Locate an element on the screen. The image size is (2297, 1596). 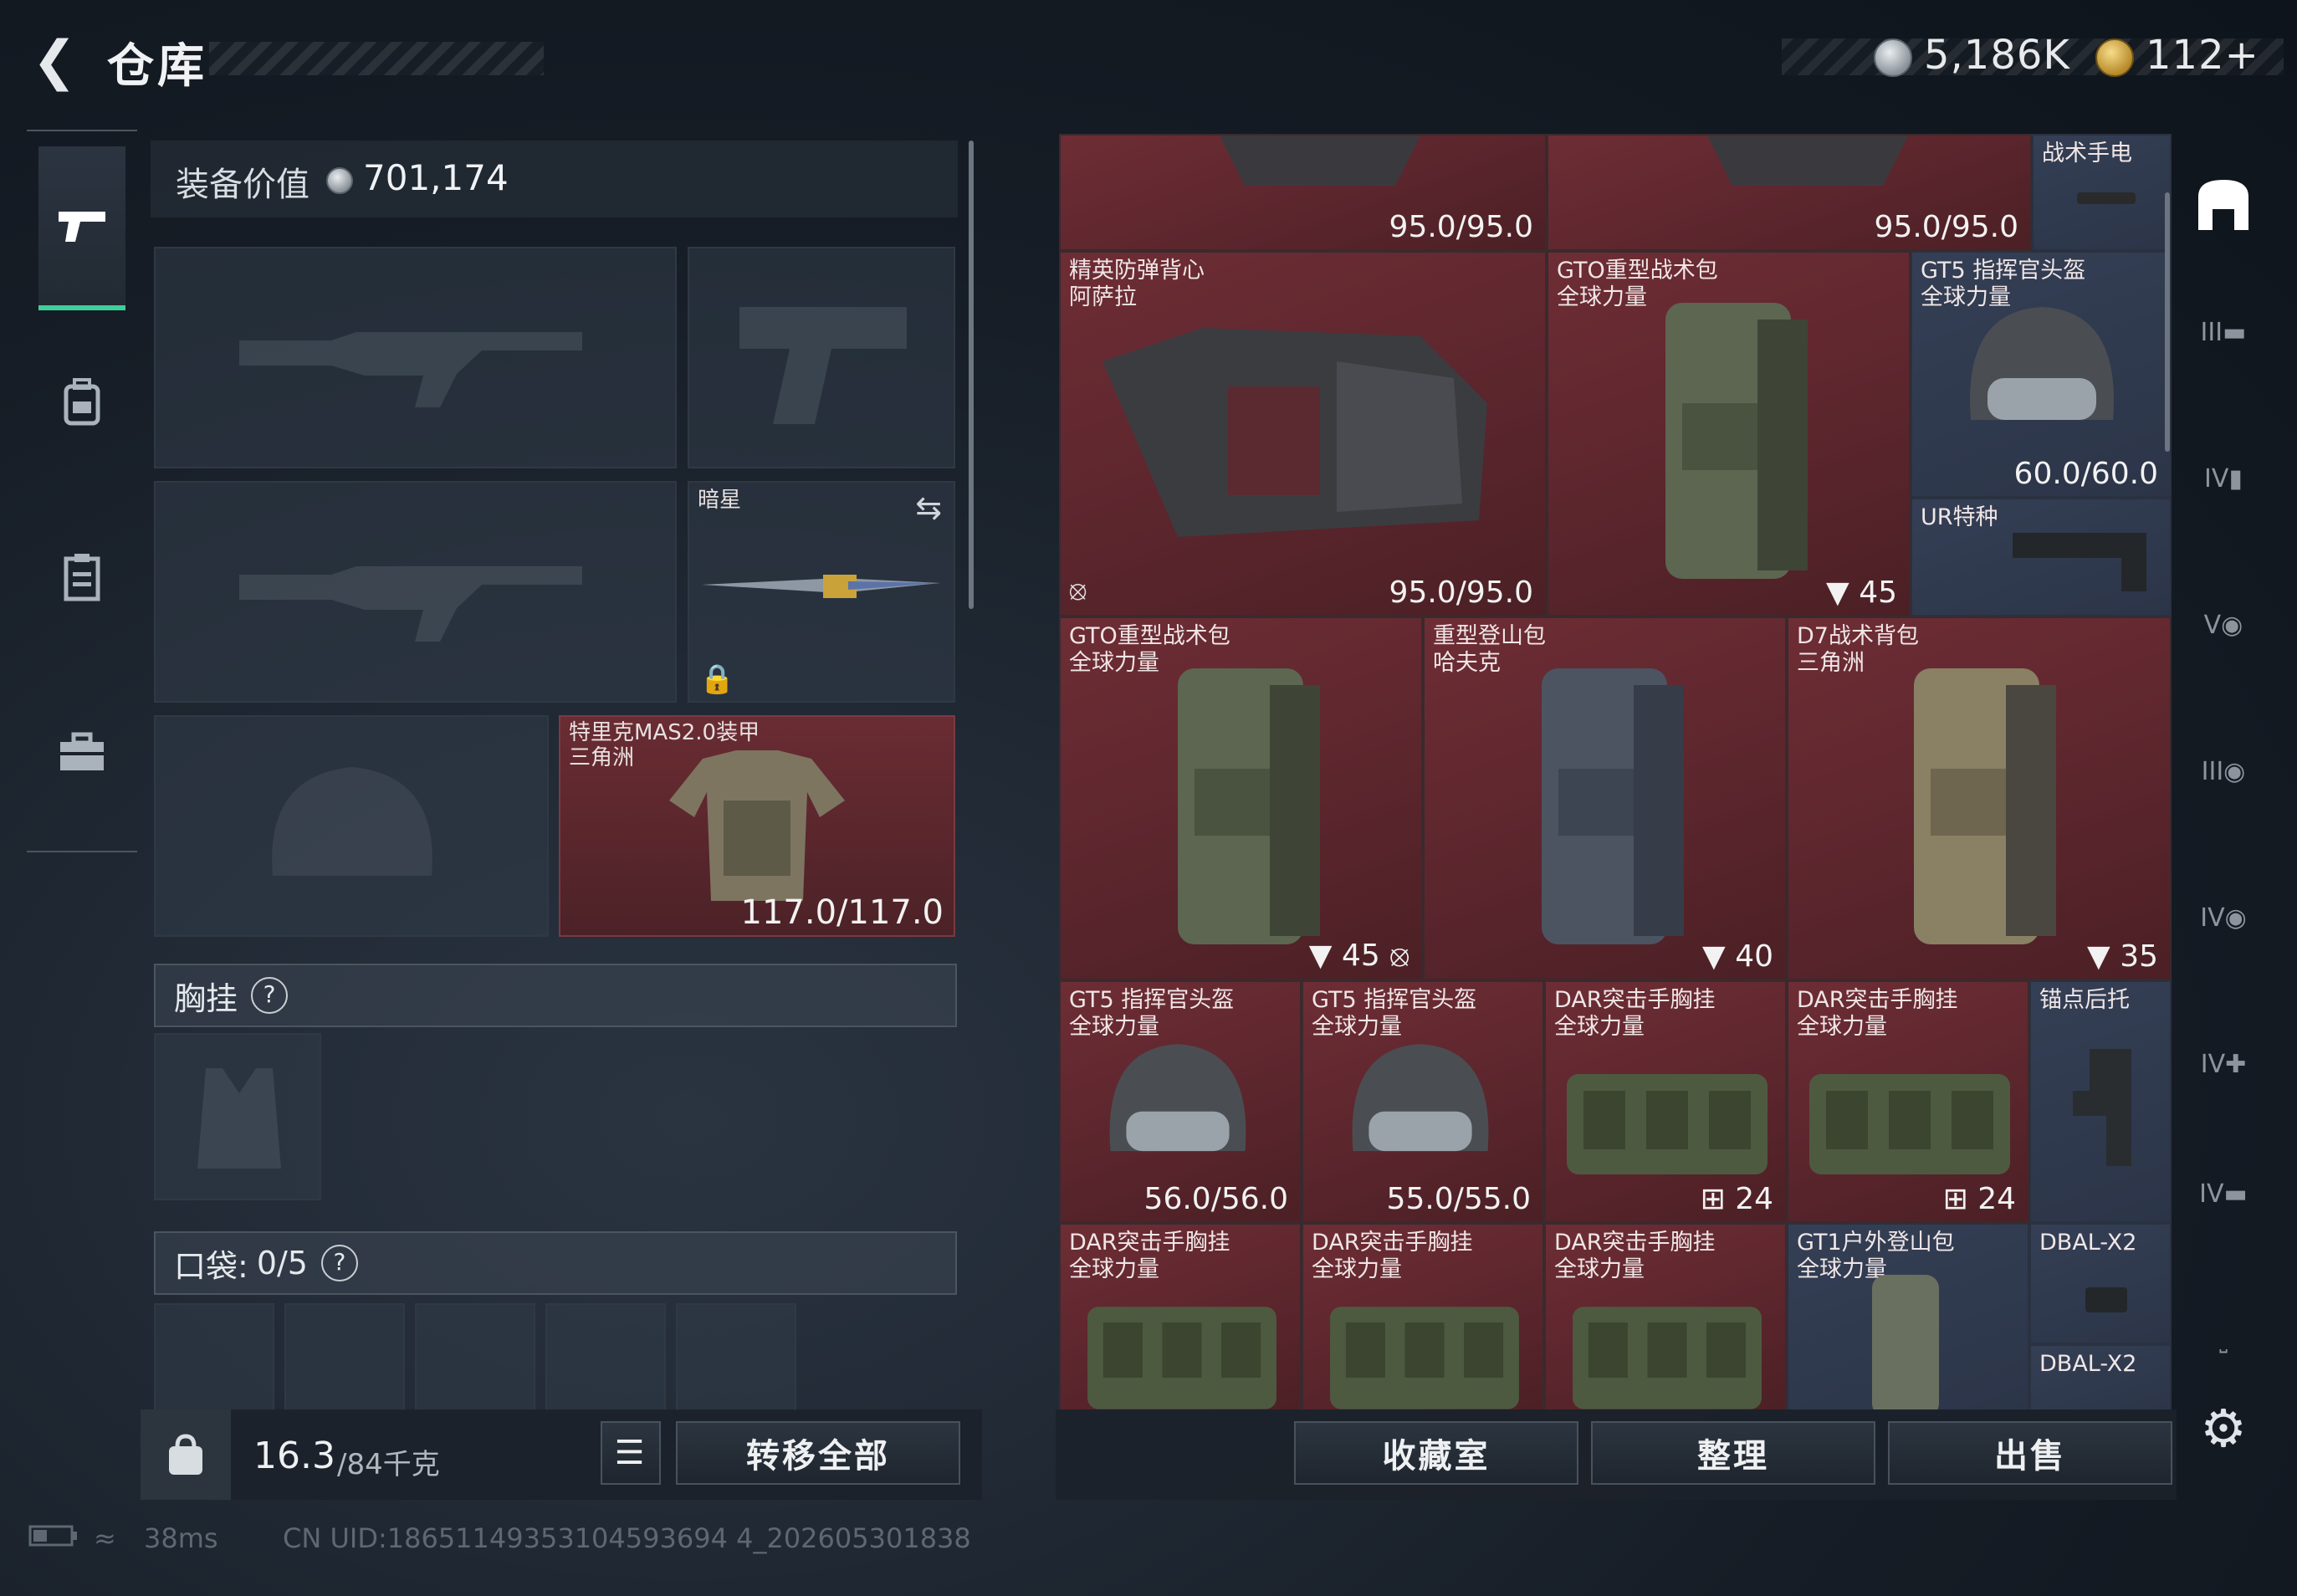
chest-rig-silhouette-icon is located at coordinates (239, 1118).